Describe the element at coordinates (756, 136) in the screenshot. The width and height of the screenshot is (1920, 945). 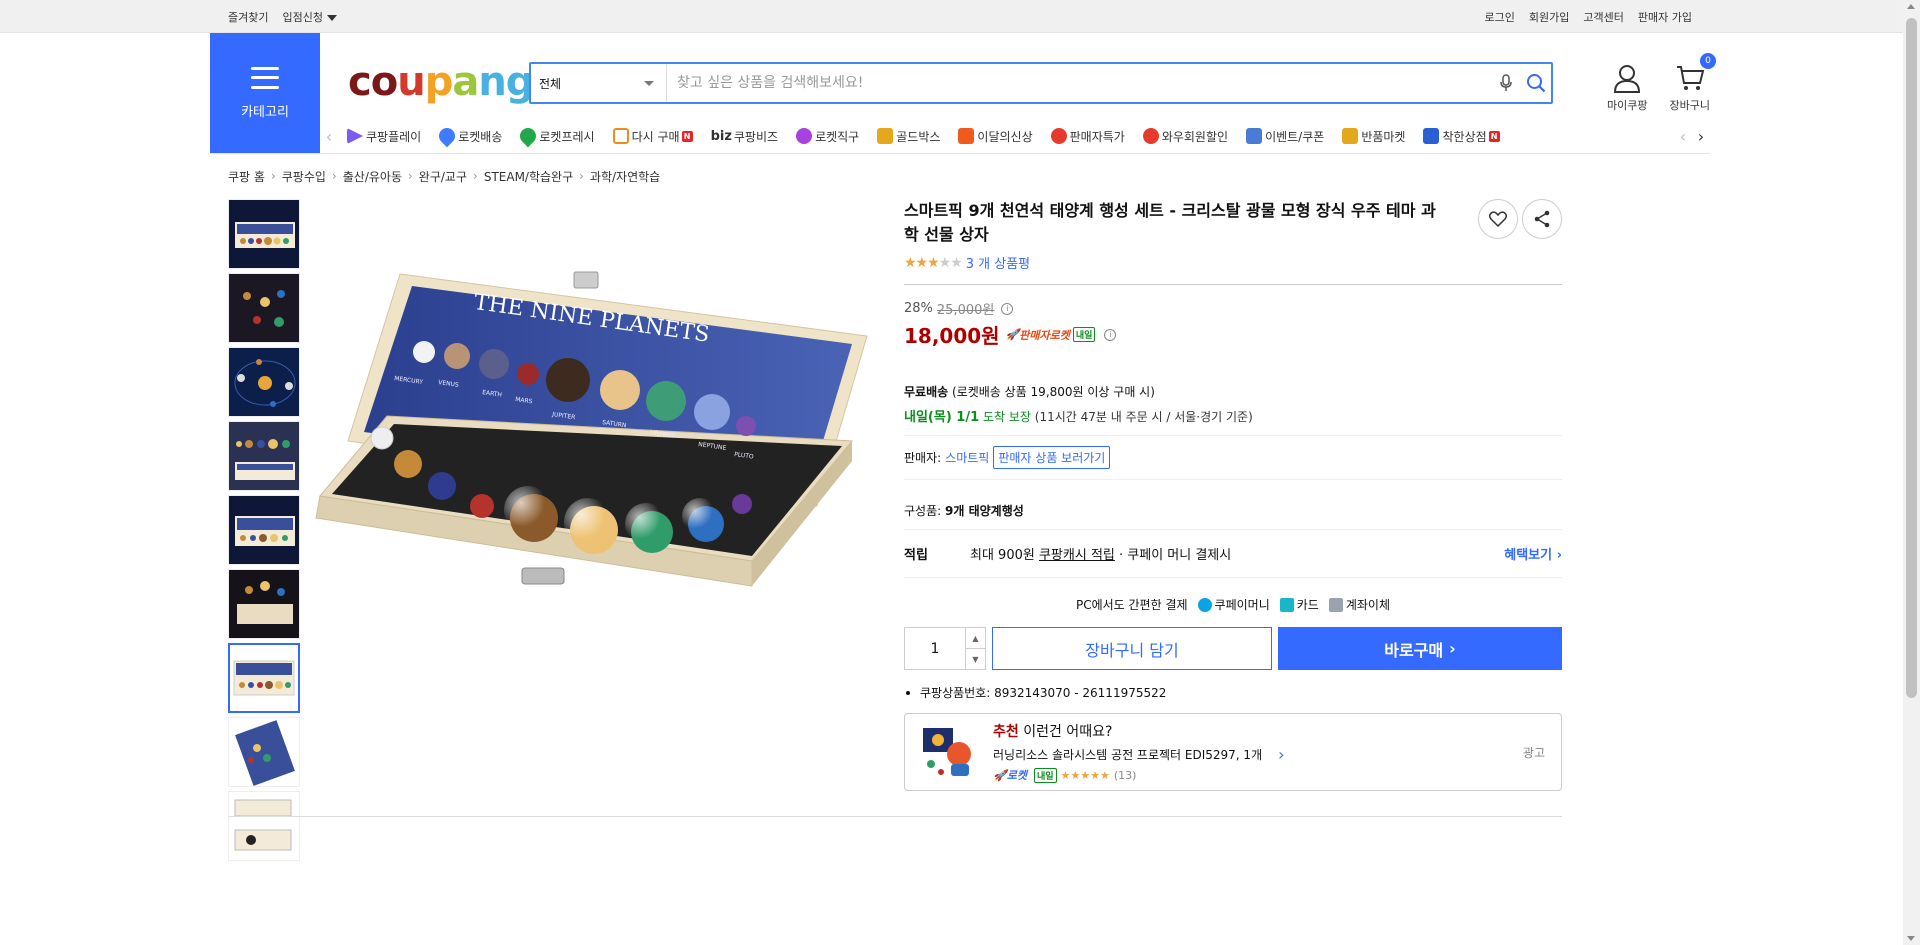
I see `nav-item-label: 쿠팡비즈` at that location.